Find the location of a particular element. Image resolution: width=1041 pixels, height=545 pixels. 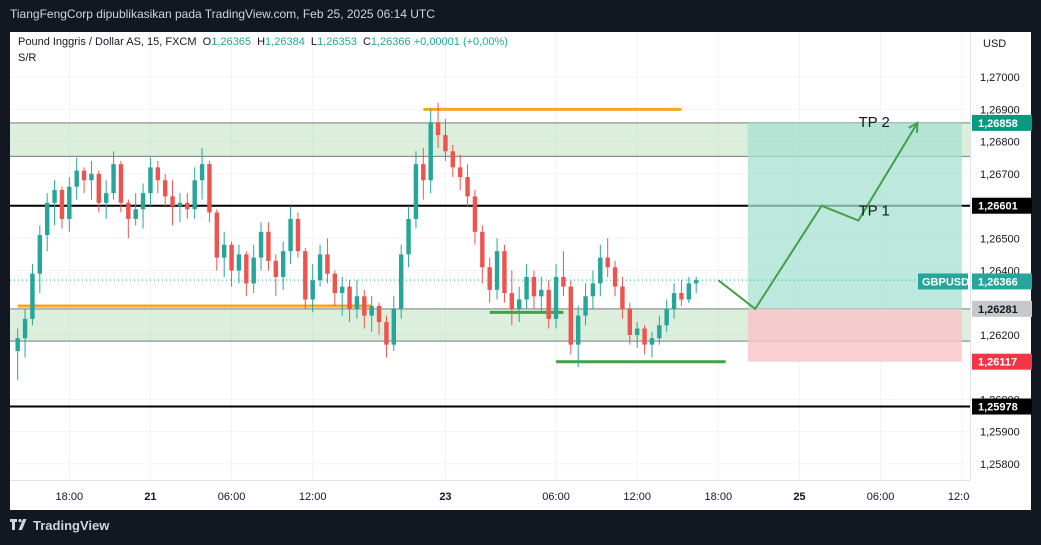

target-label: TP 1 is located at coordinates (873, 211).